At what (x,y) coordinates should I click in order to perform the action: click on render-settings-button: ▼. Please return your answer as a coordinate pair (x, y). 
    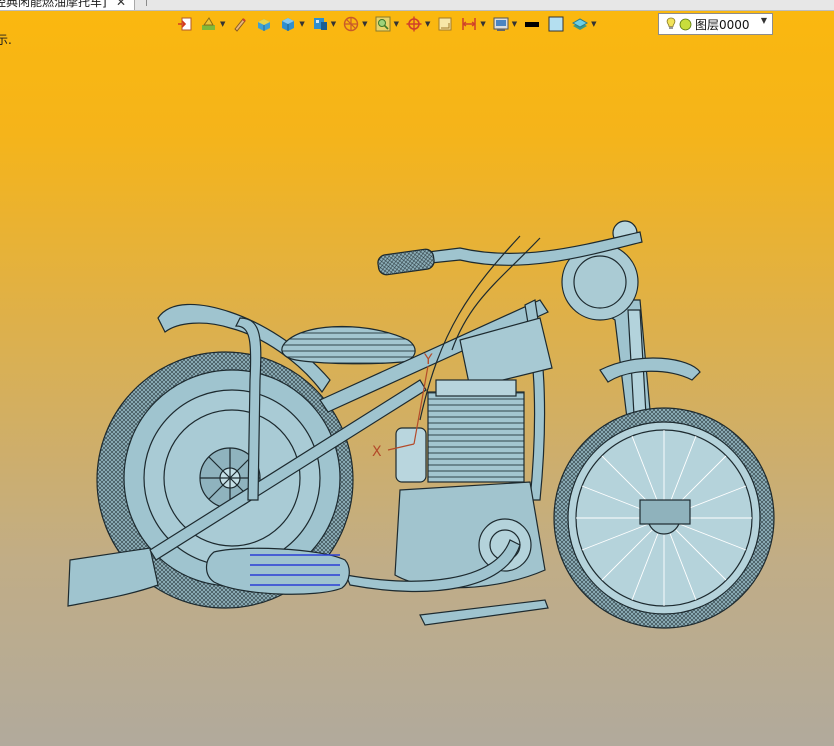
    Looking at the image, I should click on (504, 24).